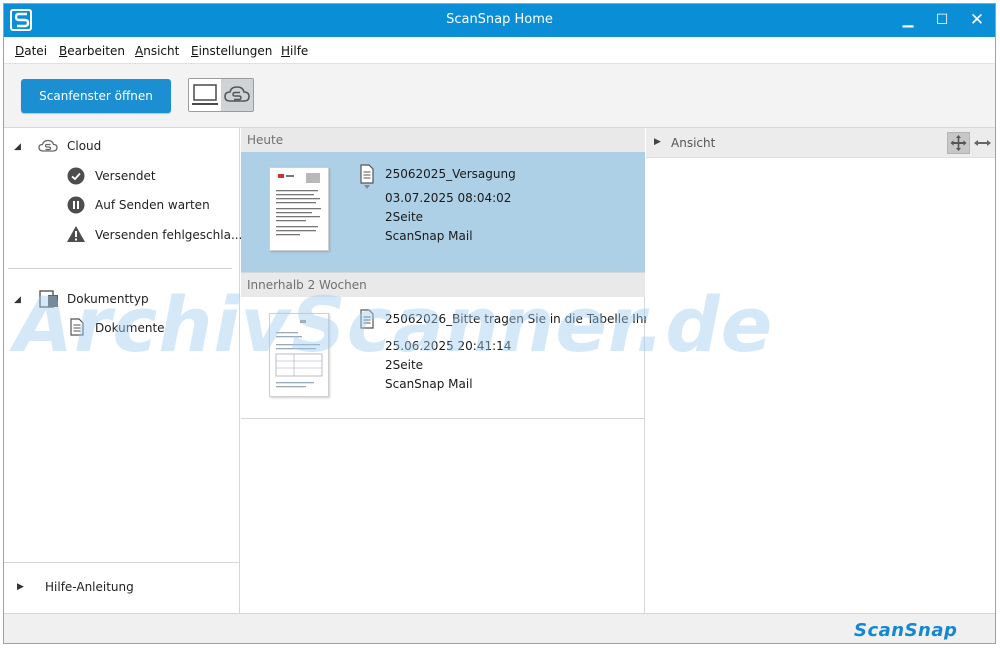  Describe the element at coordinates (820, 143) in the screenshot. I see `viewer-header: ▶ Ansicht` at that location.